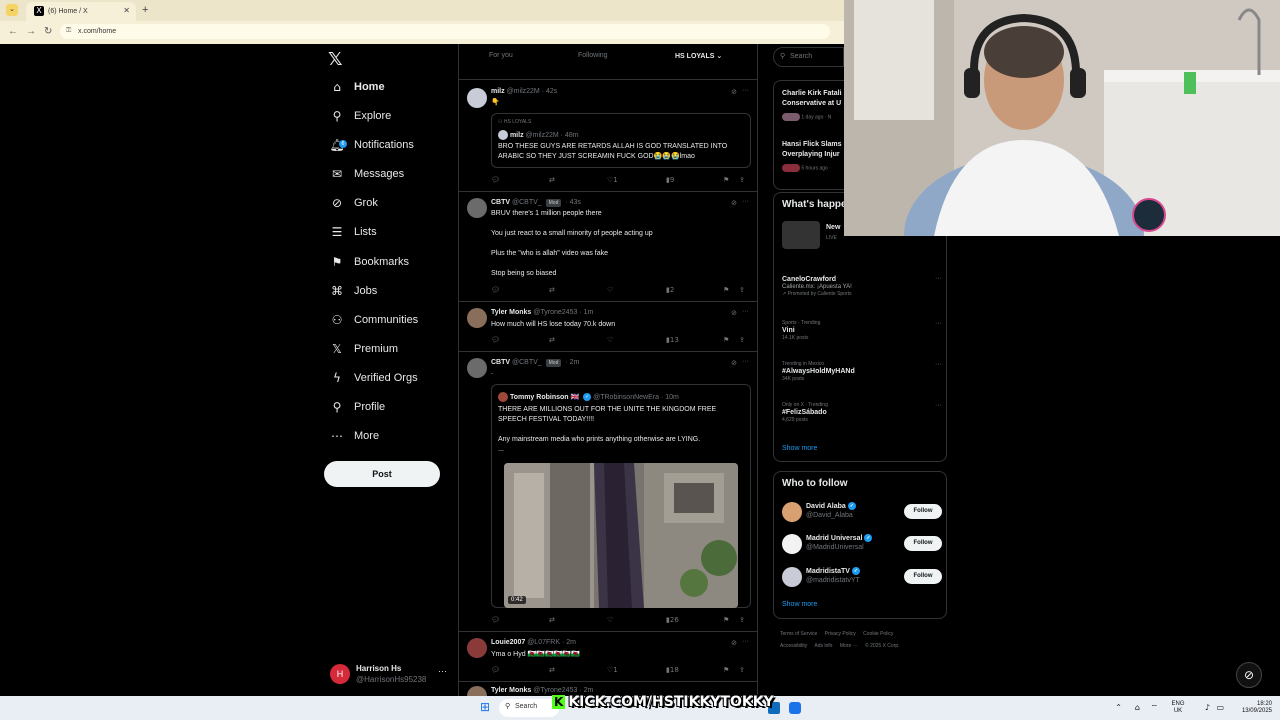  What do you see at coordinates (849, 646) in the screenshot?
I see `footer-link: More ···` at bounding box center [849, 646].